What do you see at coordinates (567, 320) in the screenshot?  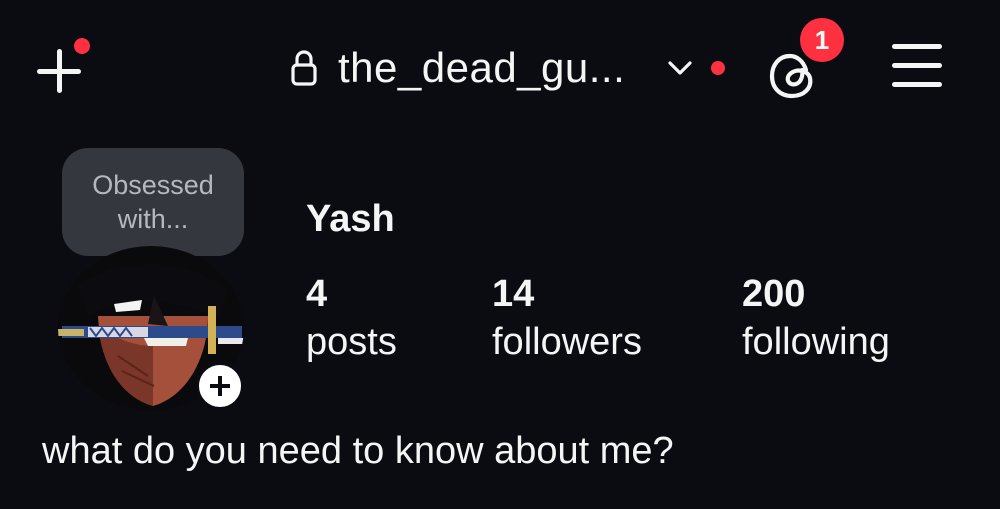 I see `followers-stat: 14 followers` at bounding box center [567, 320].